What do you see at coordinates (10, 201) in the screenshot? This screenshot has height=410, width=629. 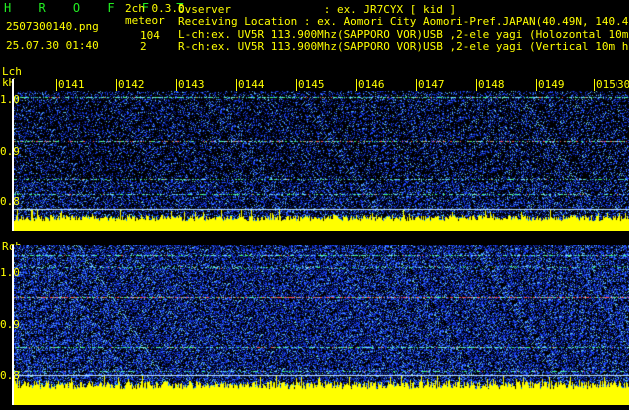 I see `lch-ytick-3: 0.8` at bounding box center [10, 201].